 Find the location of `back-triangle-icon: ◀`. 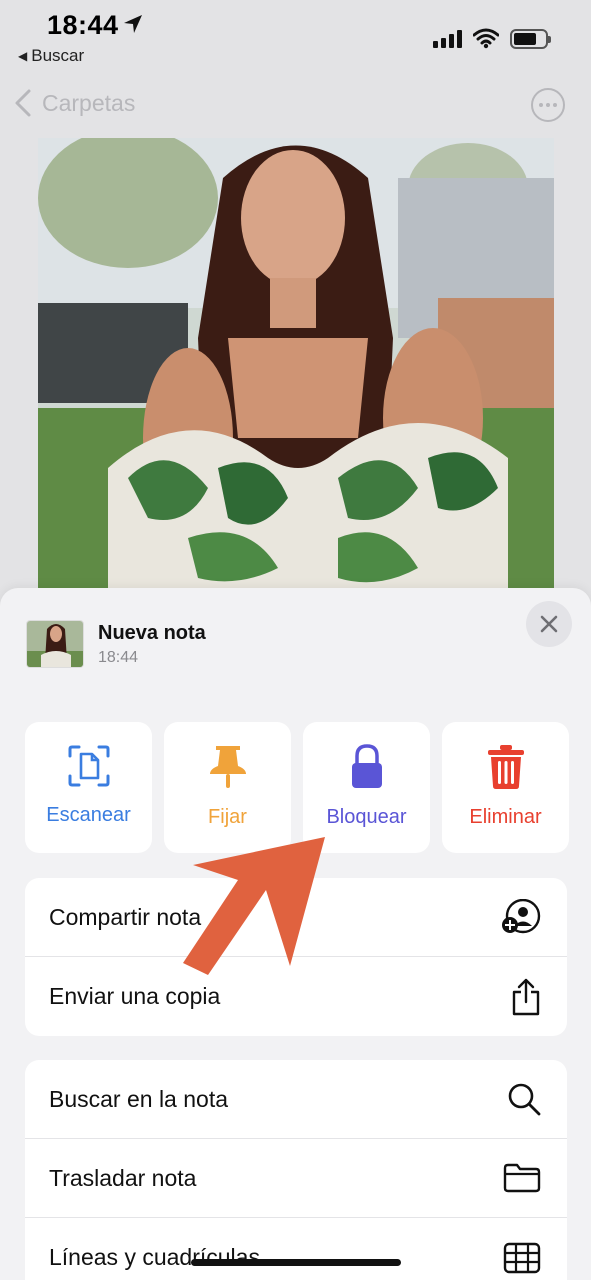

back-triangle-icon: ◀ is located at coordinates (23, 56).